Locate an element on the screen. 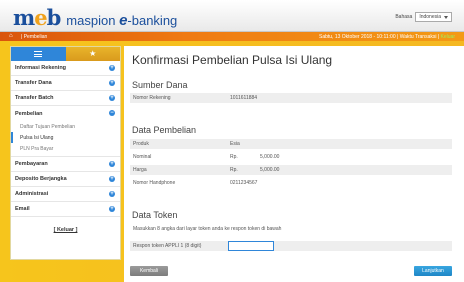 The height and width of the screenshot is (282, 464). sidebar-item-transfer-batch: Transfer Batch + is located at coordinates (65, 98).